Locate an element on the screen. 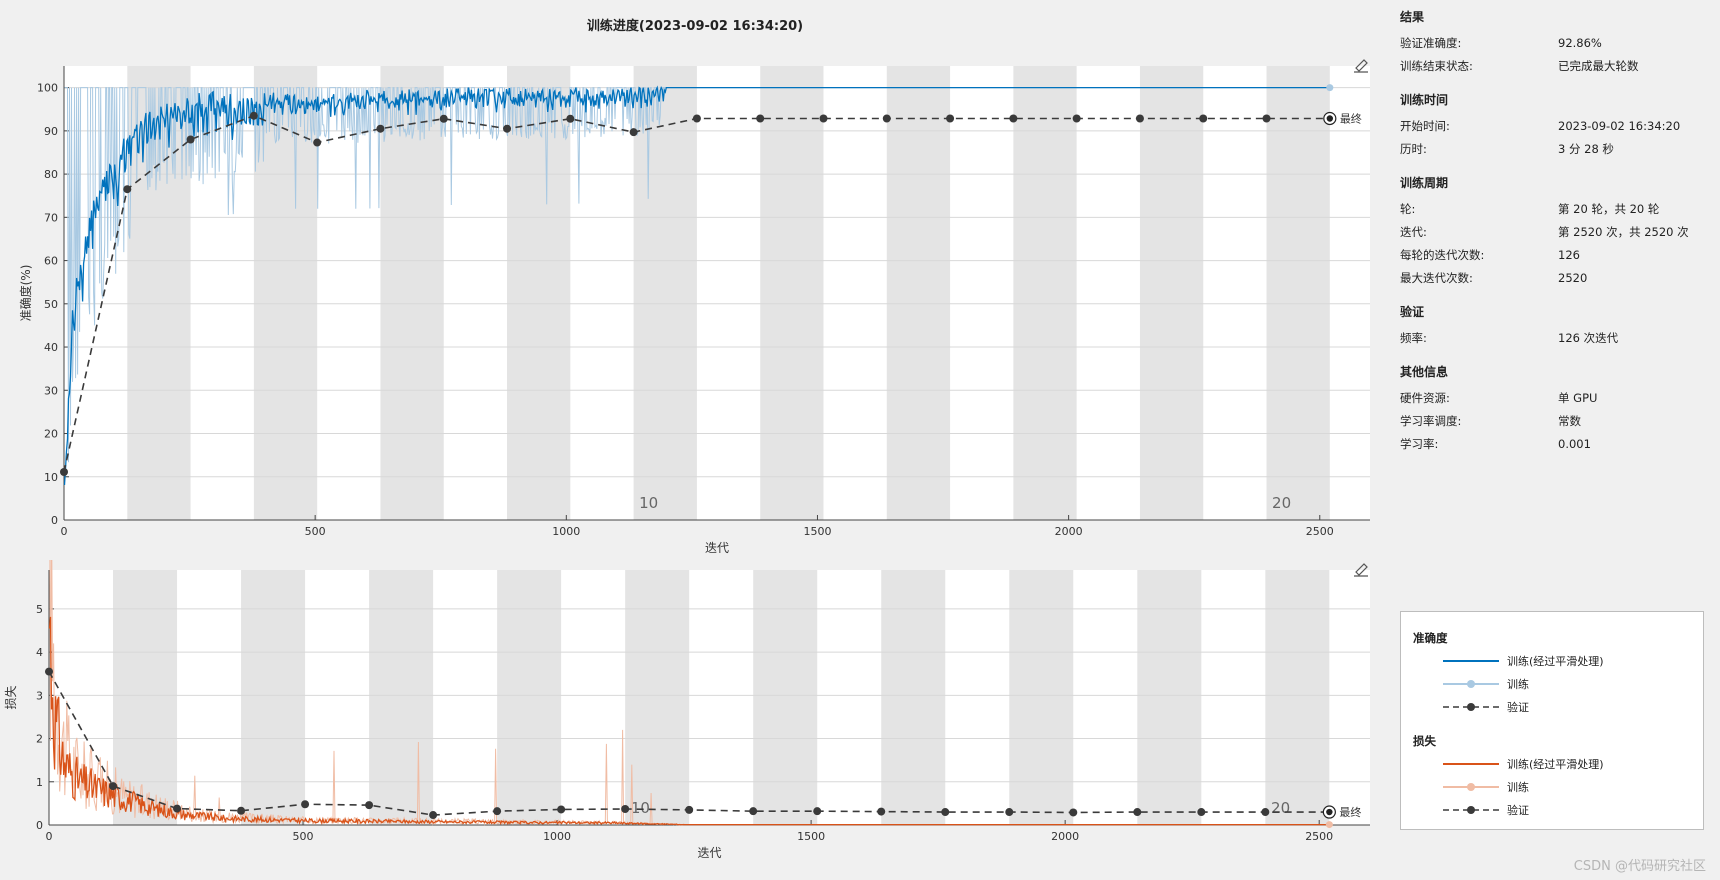 The width and height of the screenshot is (1720, 880). info-row: 训练结束状态: 已完成最大轮数 is located at coordinates (1550, 65).